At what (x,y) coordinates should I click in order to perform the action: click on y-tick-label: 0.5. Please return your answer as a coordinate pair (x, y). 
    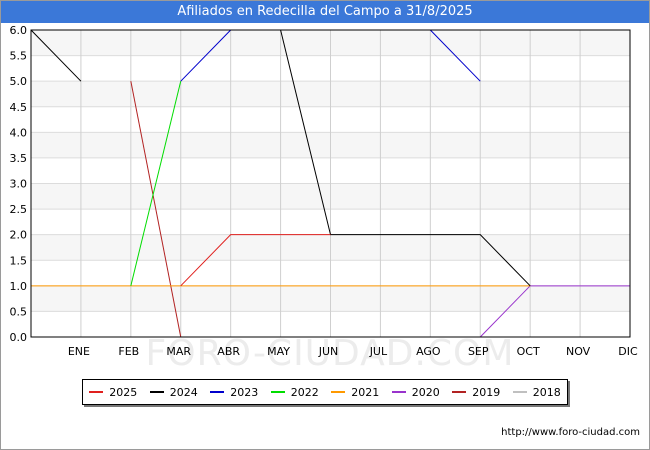
    Looking at the image, I should click on (19, 311).